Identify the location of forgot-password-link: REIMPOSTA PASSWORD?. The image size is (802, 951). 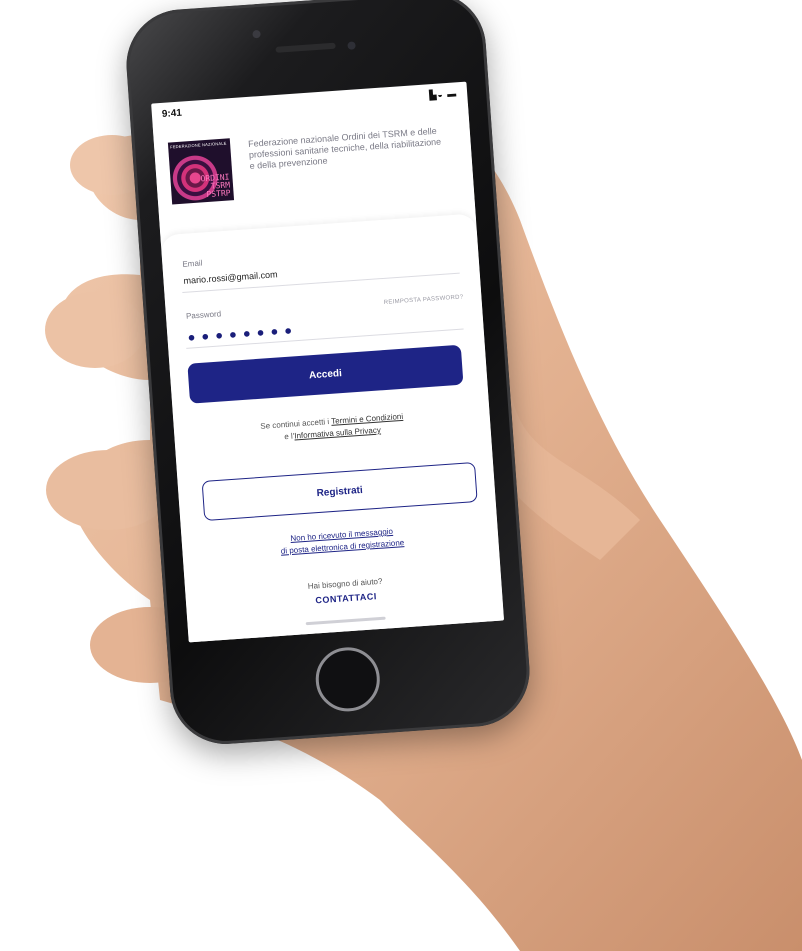
(424, 300).